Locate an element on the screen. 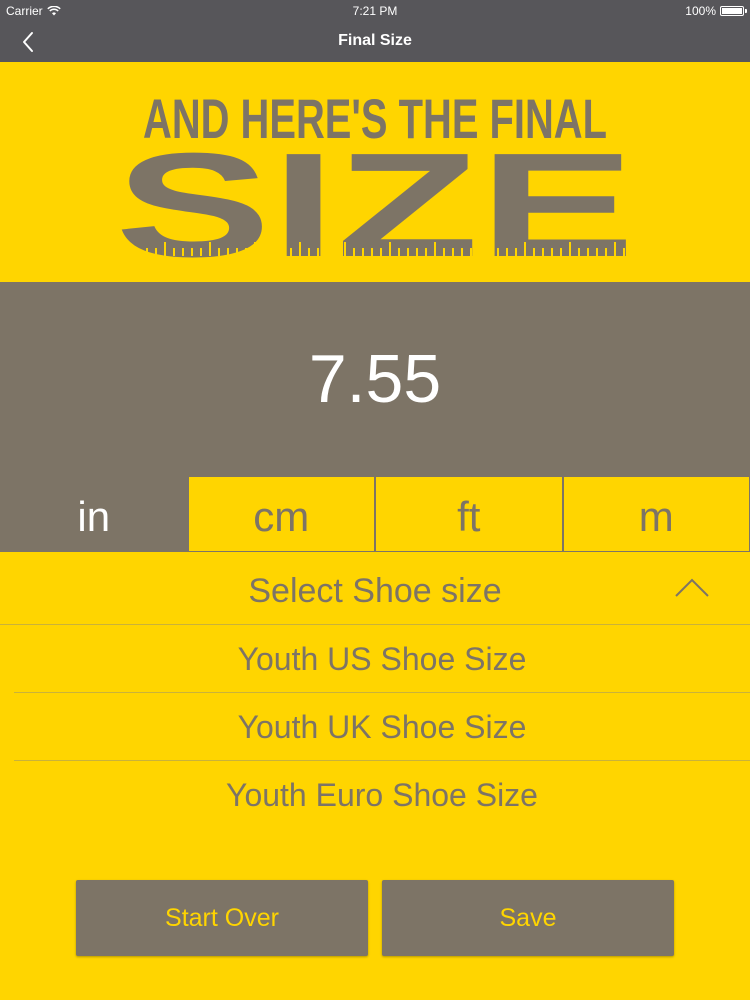  unit-selector: in cm ft m is located at coordinates (375, 514).